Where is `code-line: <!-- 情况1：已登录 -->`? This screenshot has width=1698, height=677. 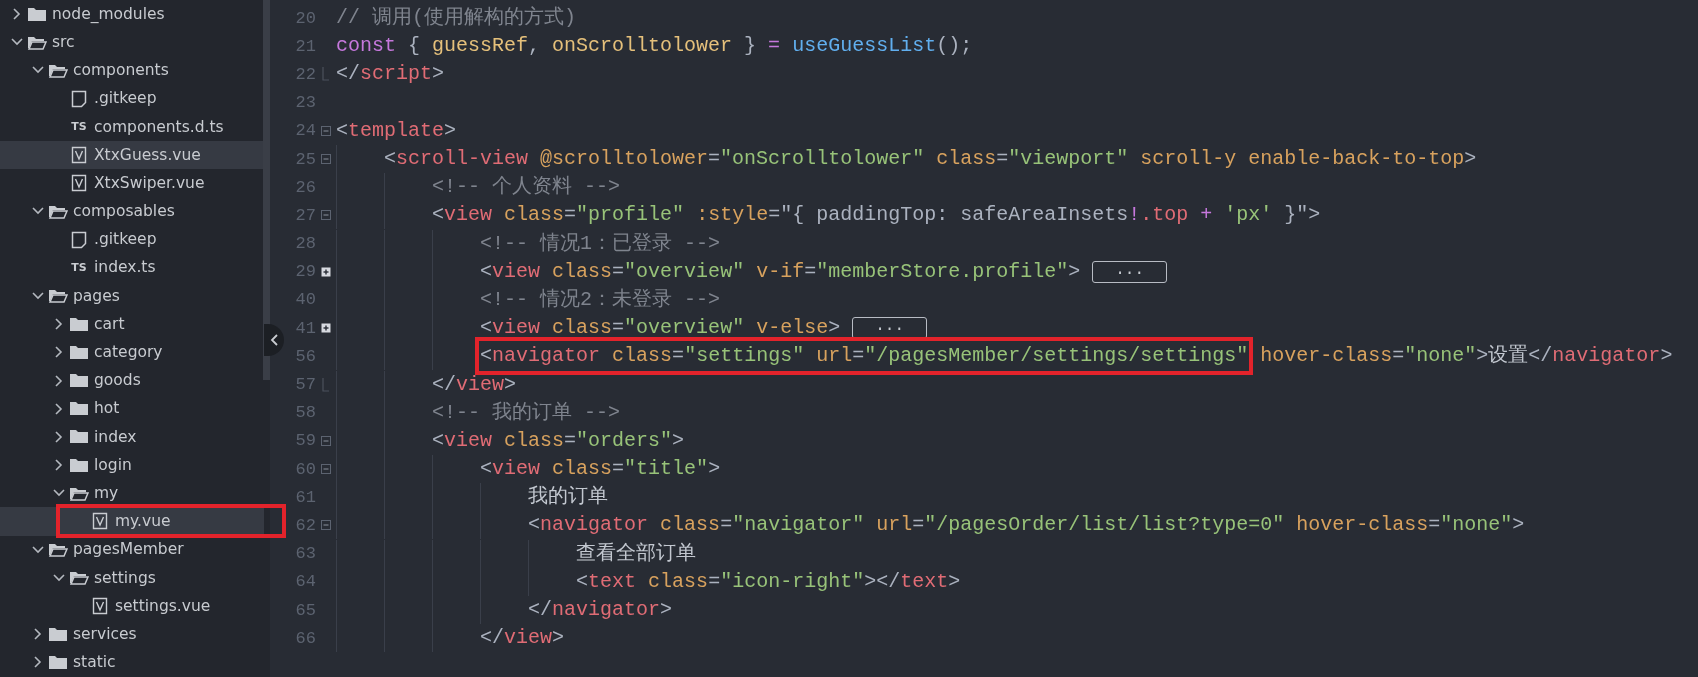
code-line: <!-- 情况1：已登录 --> is located at coordinates (528, 243).